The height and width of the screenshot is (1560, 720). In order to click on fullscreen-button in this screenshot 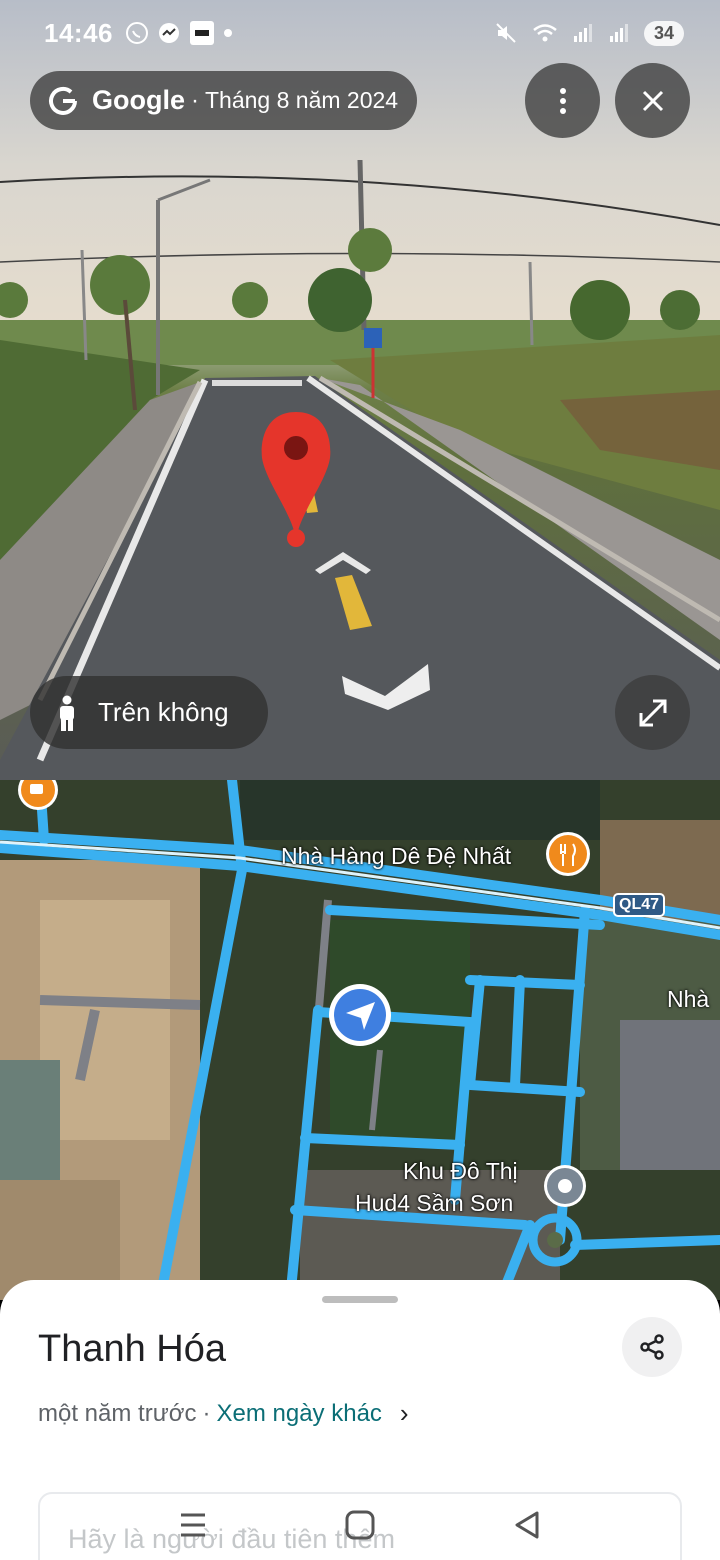, I will do `click(652, 712)`.